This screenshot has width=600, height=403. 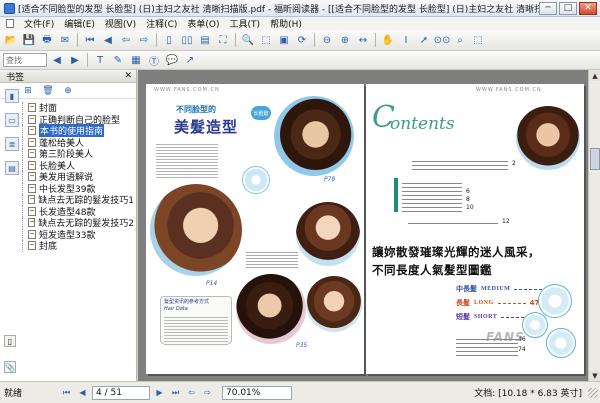 What do you see at coordinates (460, 40) in the screenshot?
I see `loupe-icon: ⌕` at bounding box center [460, 40].